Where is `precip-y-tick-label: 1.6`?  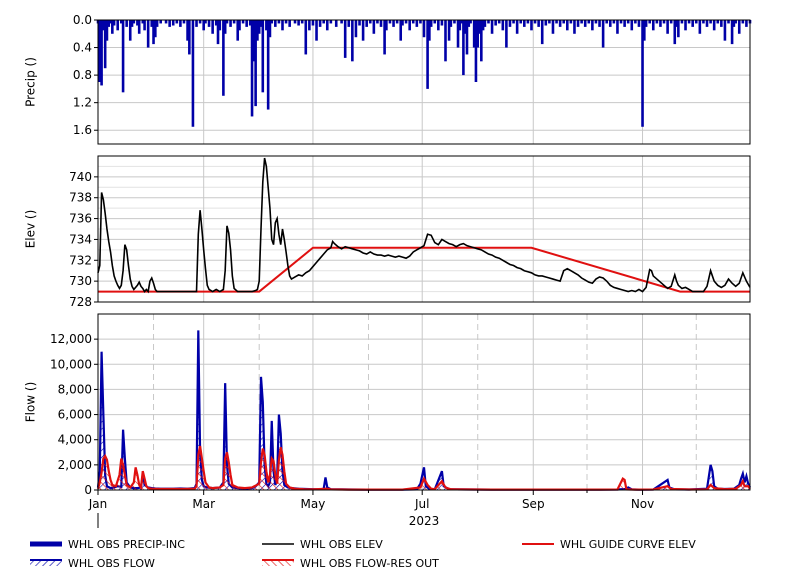
precip-y-tick-label: 1.6 is located at coordinates (82, 130).